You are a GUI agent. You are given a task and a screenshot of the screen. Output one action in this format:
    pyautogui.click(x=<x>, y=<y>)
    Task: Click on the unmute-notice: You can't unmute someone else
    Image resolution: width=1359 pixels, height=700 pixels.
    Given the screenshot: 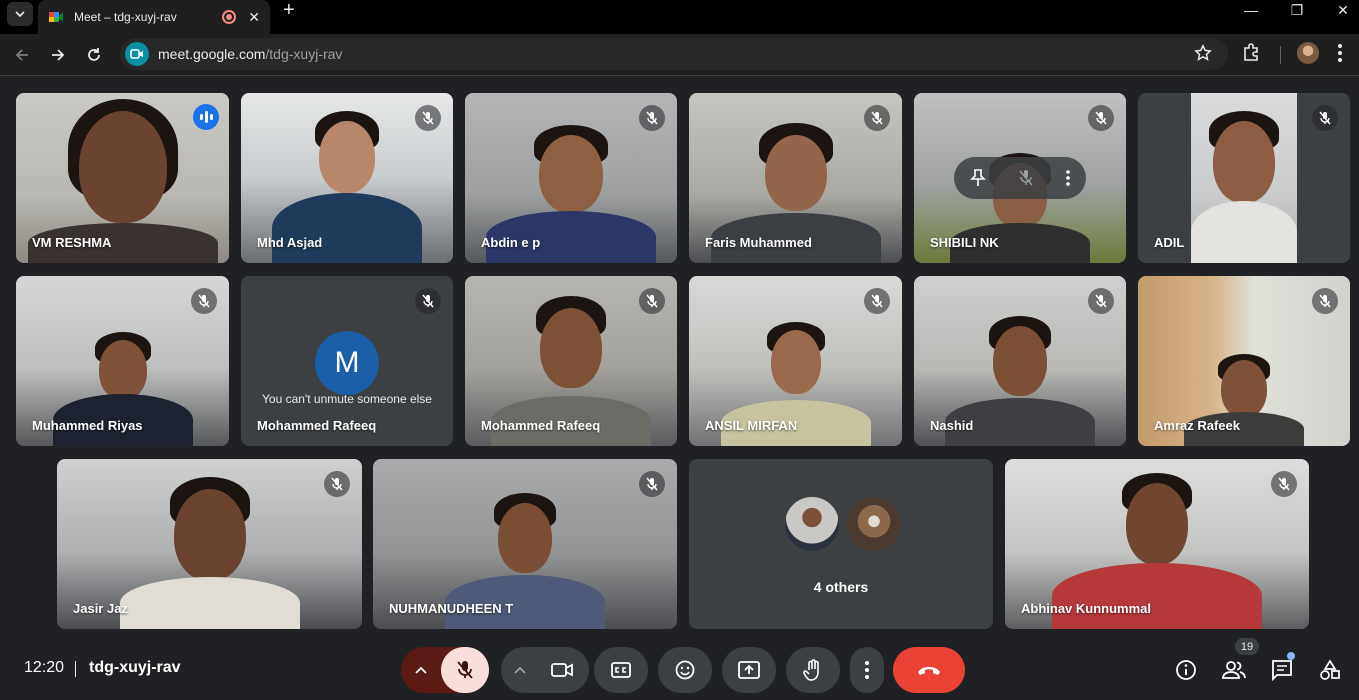 What is the action you would take?
    pyautogui.click(x=347, y=399)
    